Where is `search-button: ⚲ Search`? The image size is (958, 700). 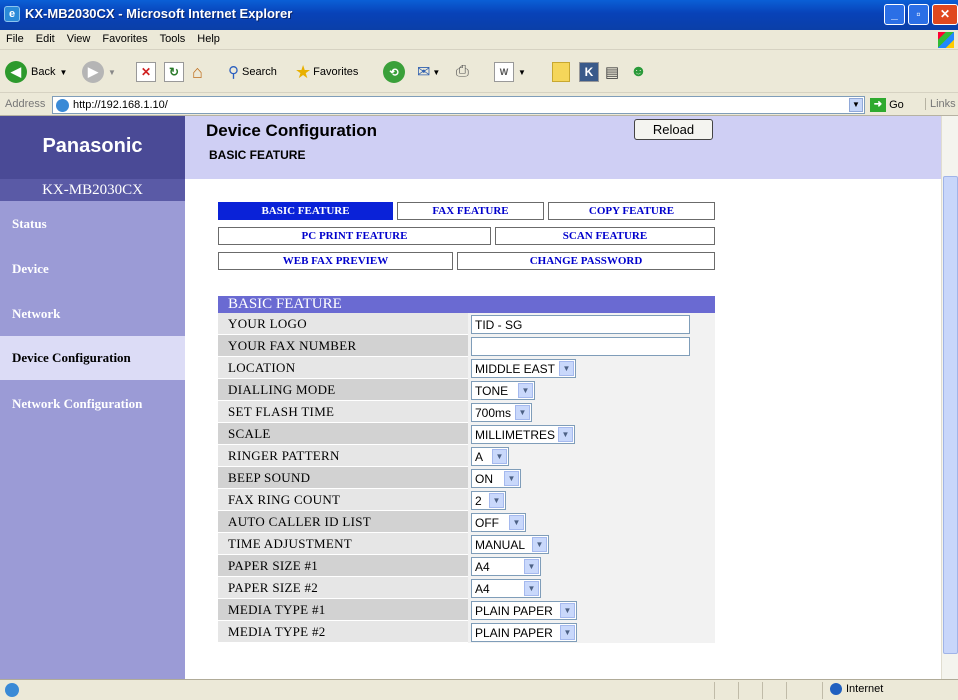 search-button: ⚲ Search is located at coordinates (252, 72).